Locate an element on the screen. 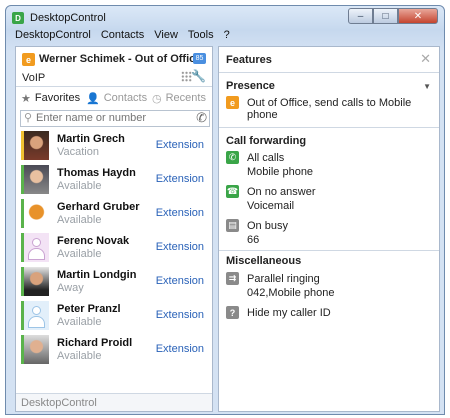  window-controls: – □ ✕ is located at coordinates (393, 16).